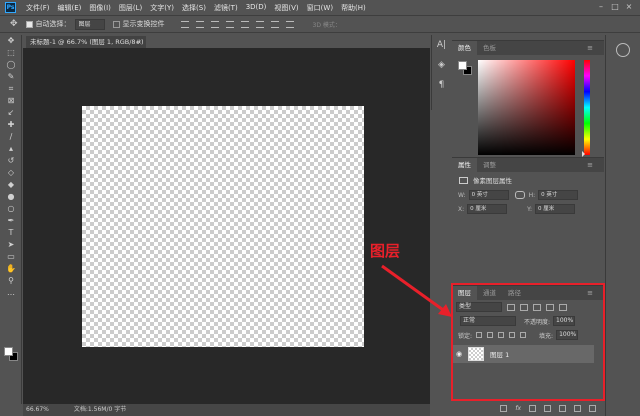 The height and width of the screenshot is (416, 640). I want to click on zoom-icon: ⚲, so click(11, 281).